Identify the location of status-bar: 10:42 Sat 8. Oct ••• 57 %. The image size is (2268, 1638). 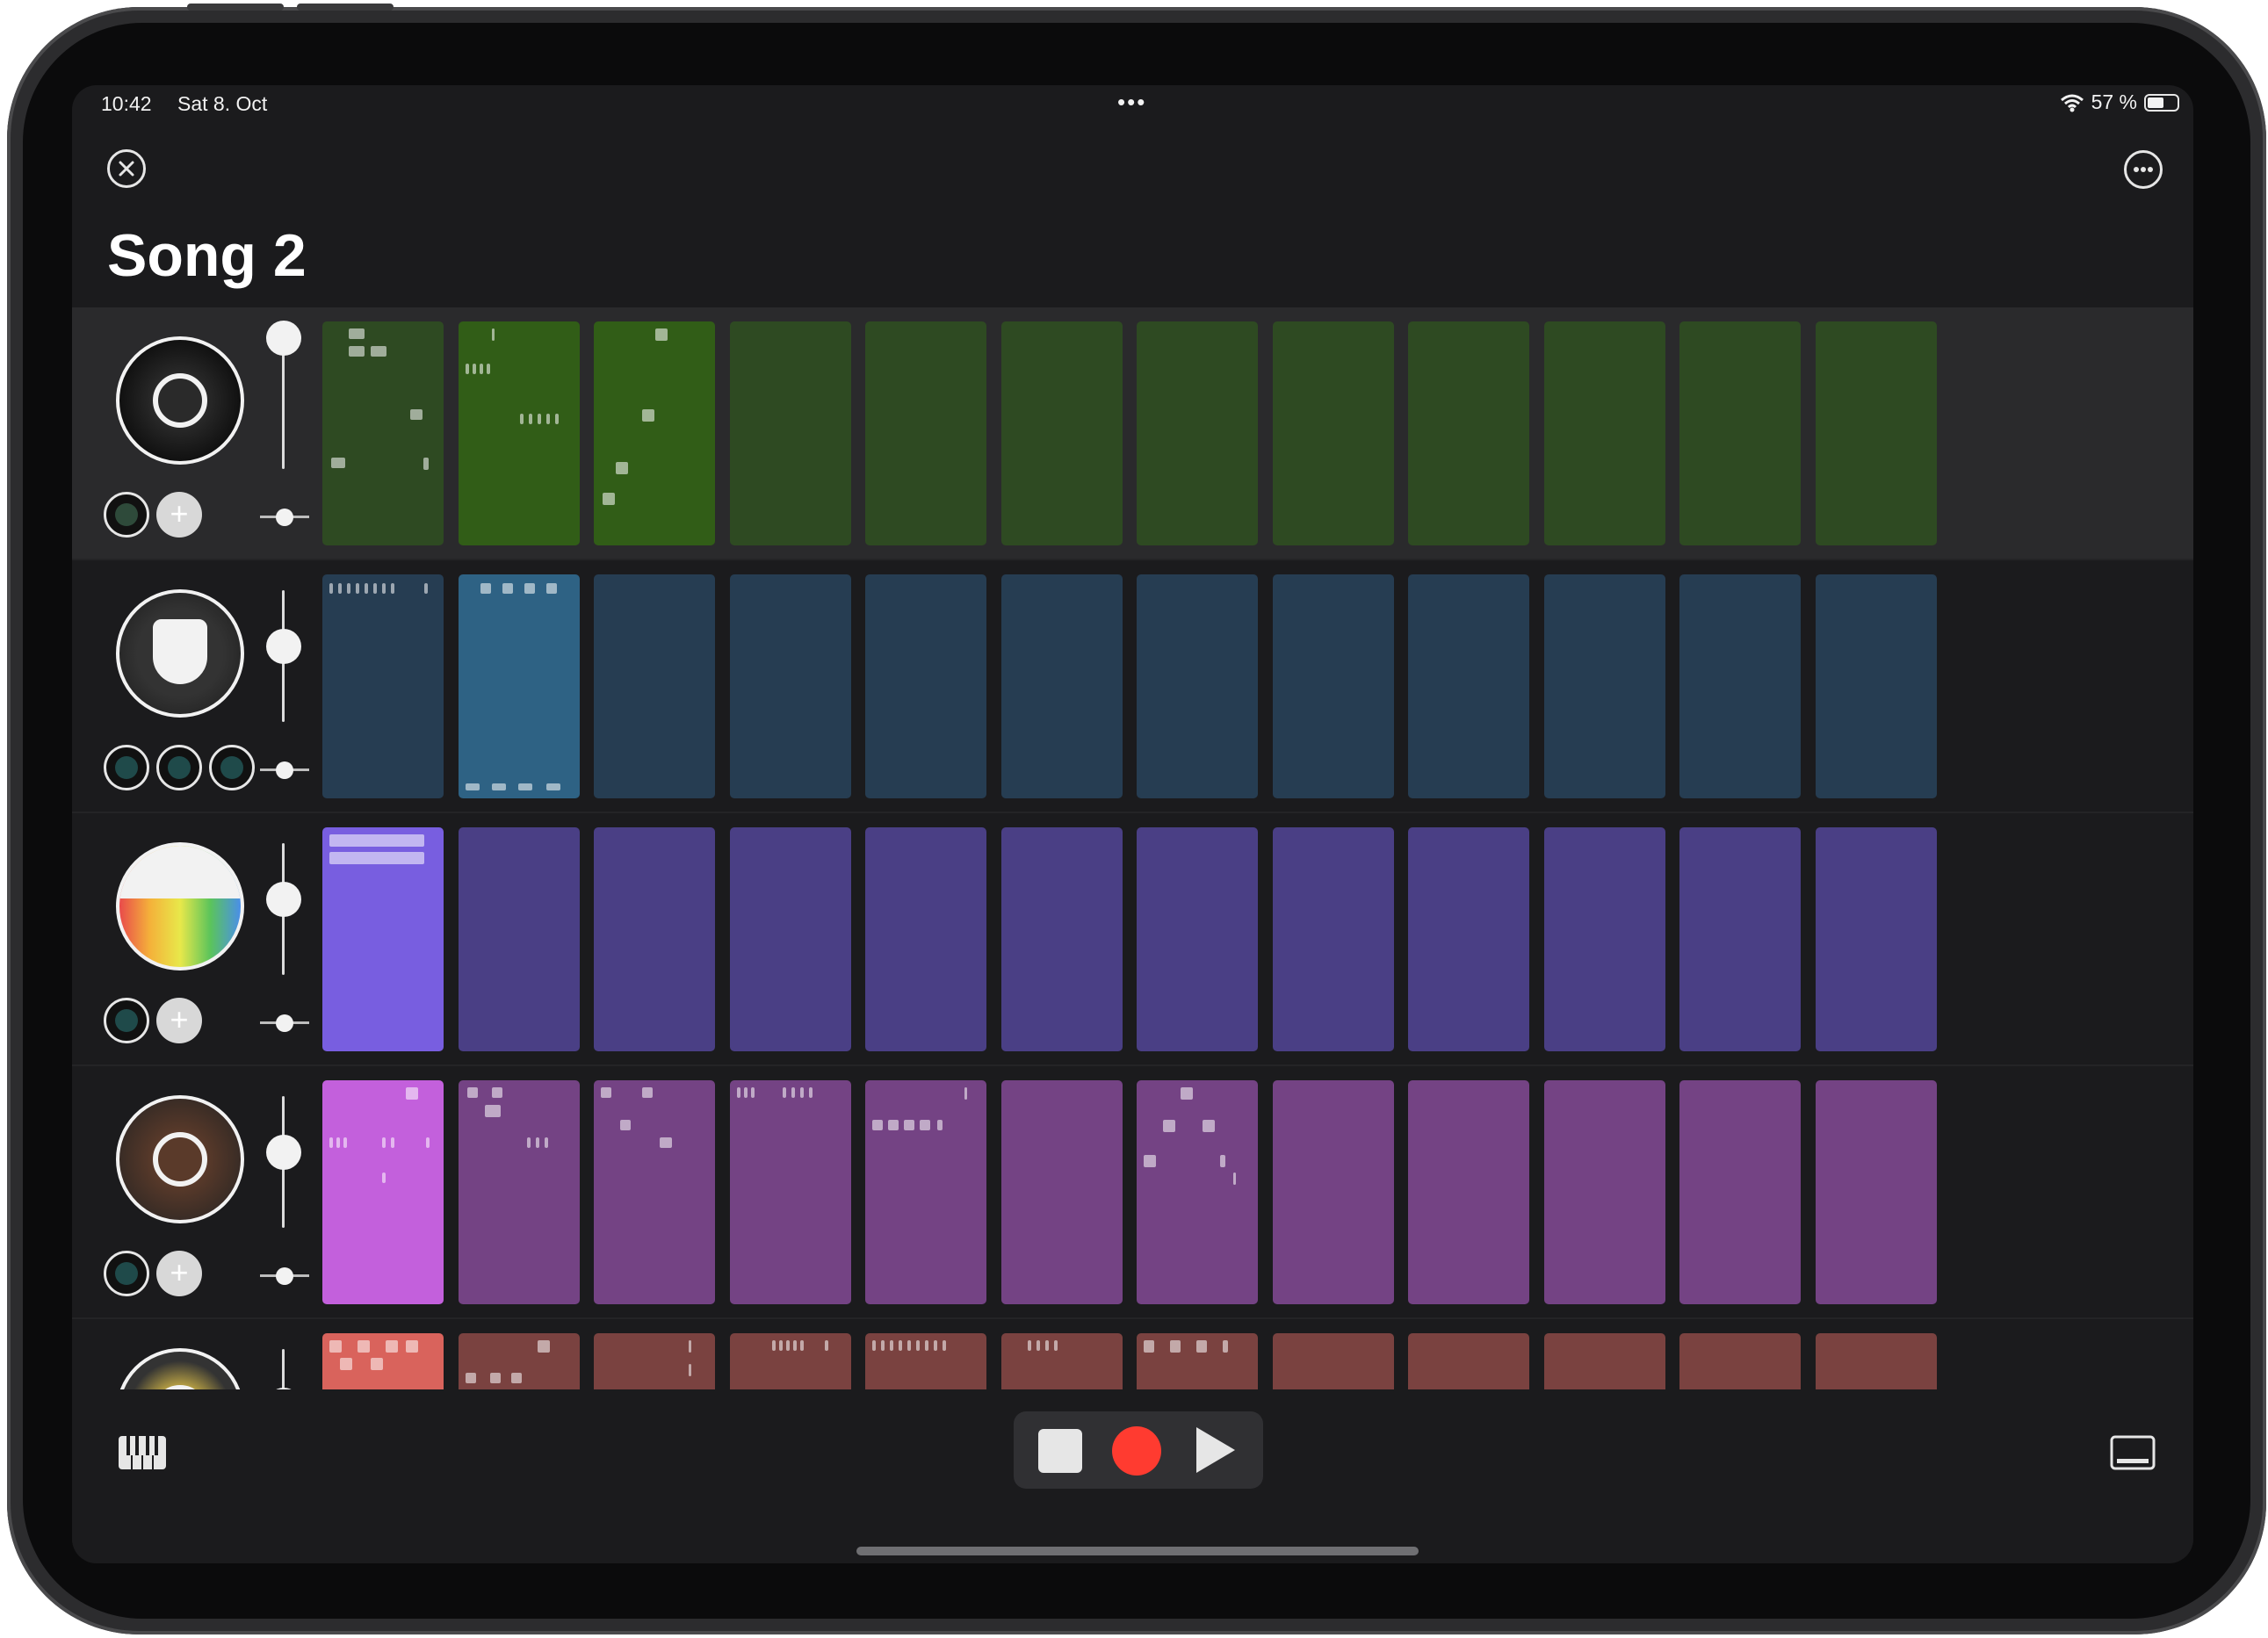
(1133, 105).